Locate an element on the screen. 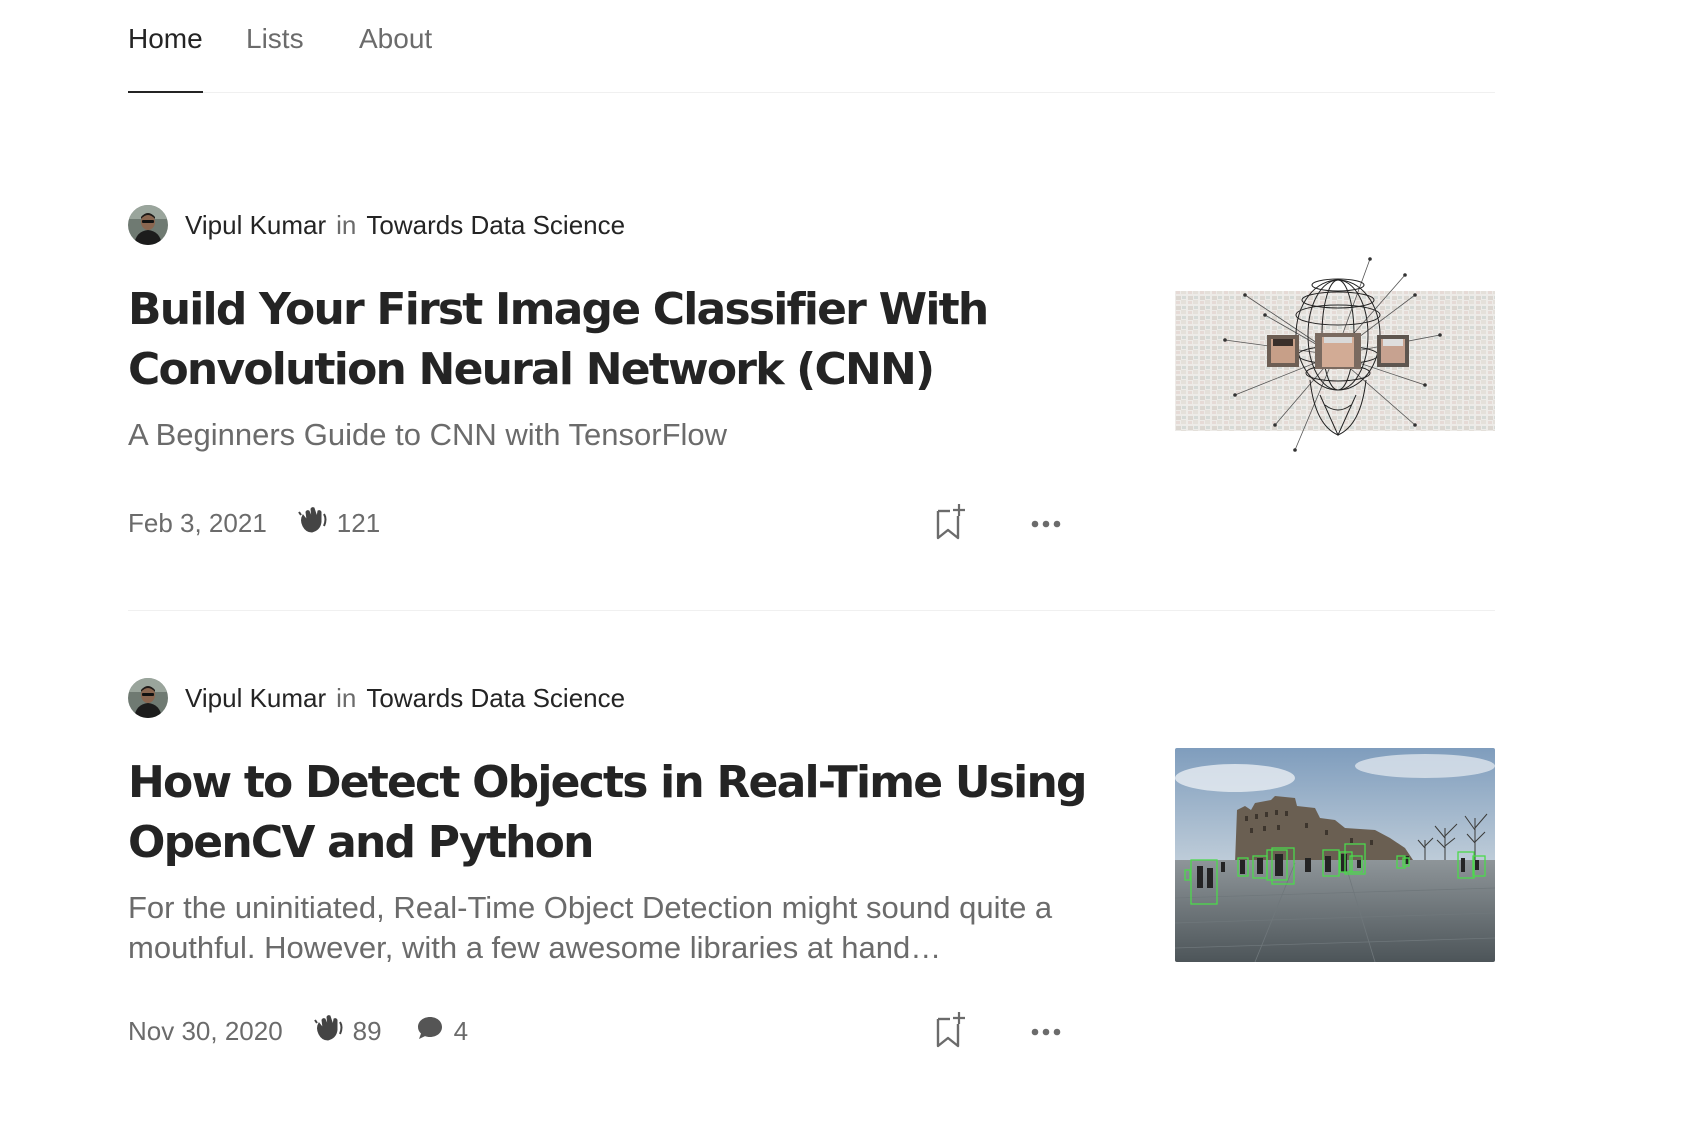  article-subtitle: A Beginners Guide to CNN with TensorFlow is located at coordinates (598, 435).